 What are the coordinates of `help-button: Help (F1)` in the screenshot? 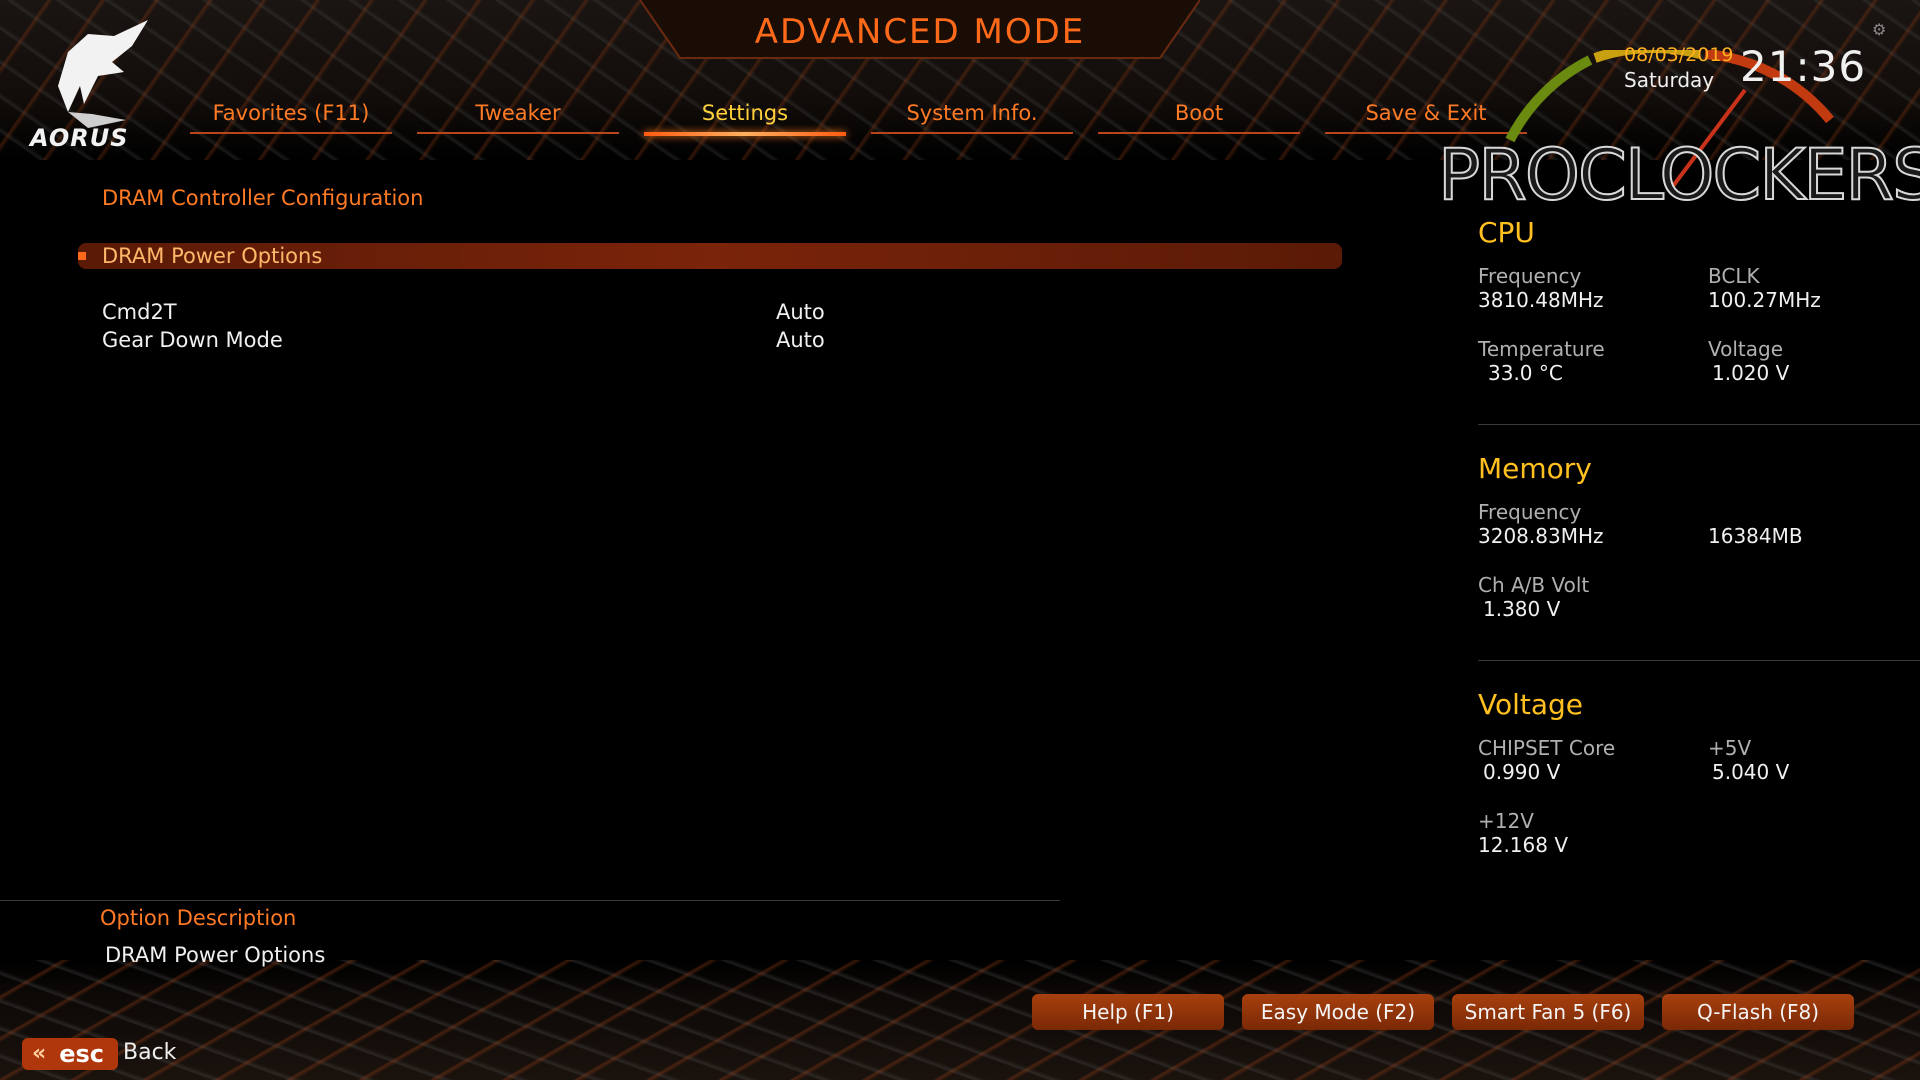 It's located at (1128, 1012).